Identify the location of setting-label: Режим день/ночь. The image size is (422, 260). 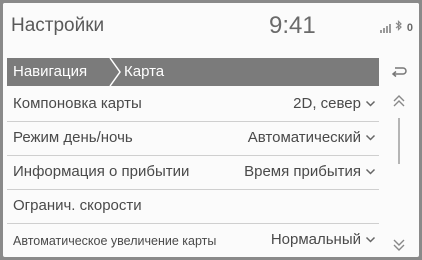
(73, 137).